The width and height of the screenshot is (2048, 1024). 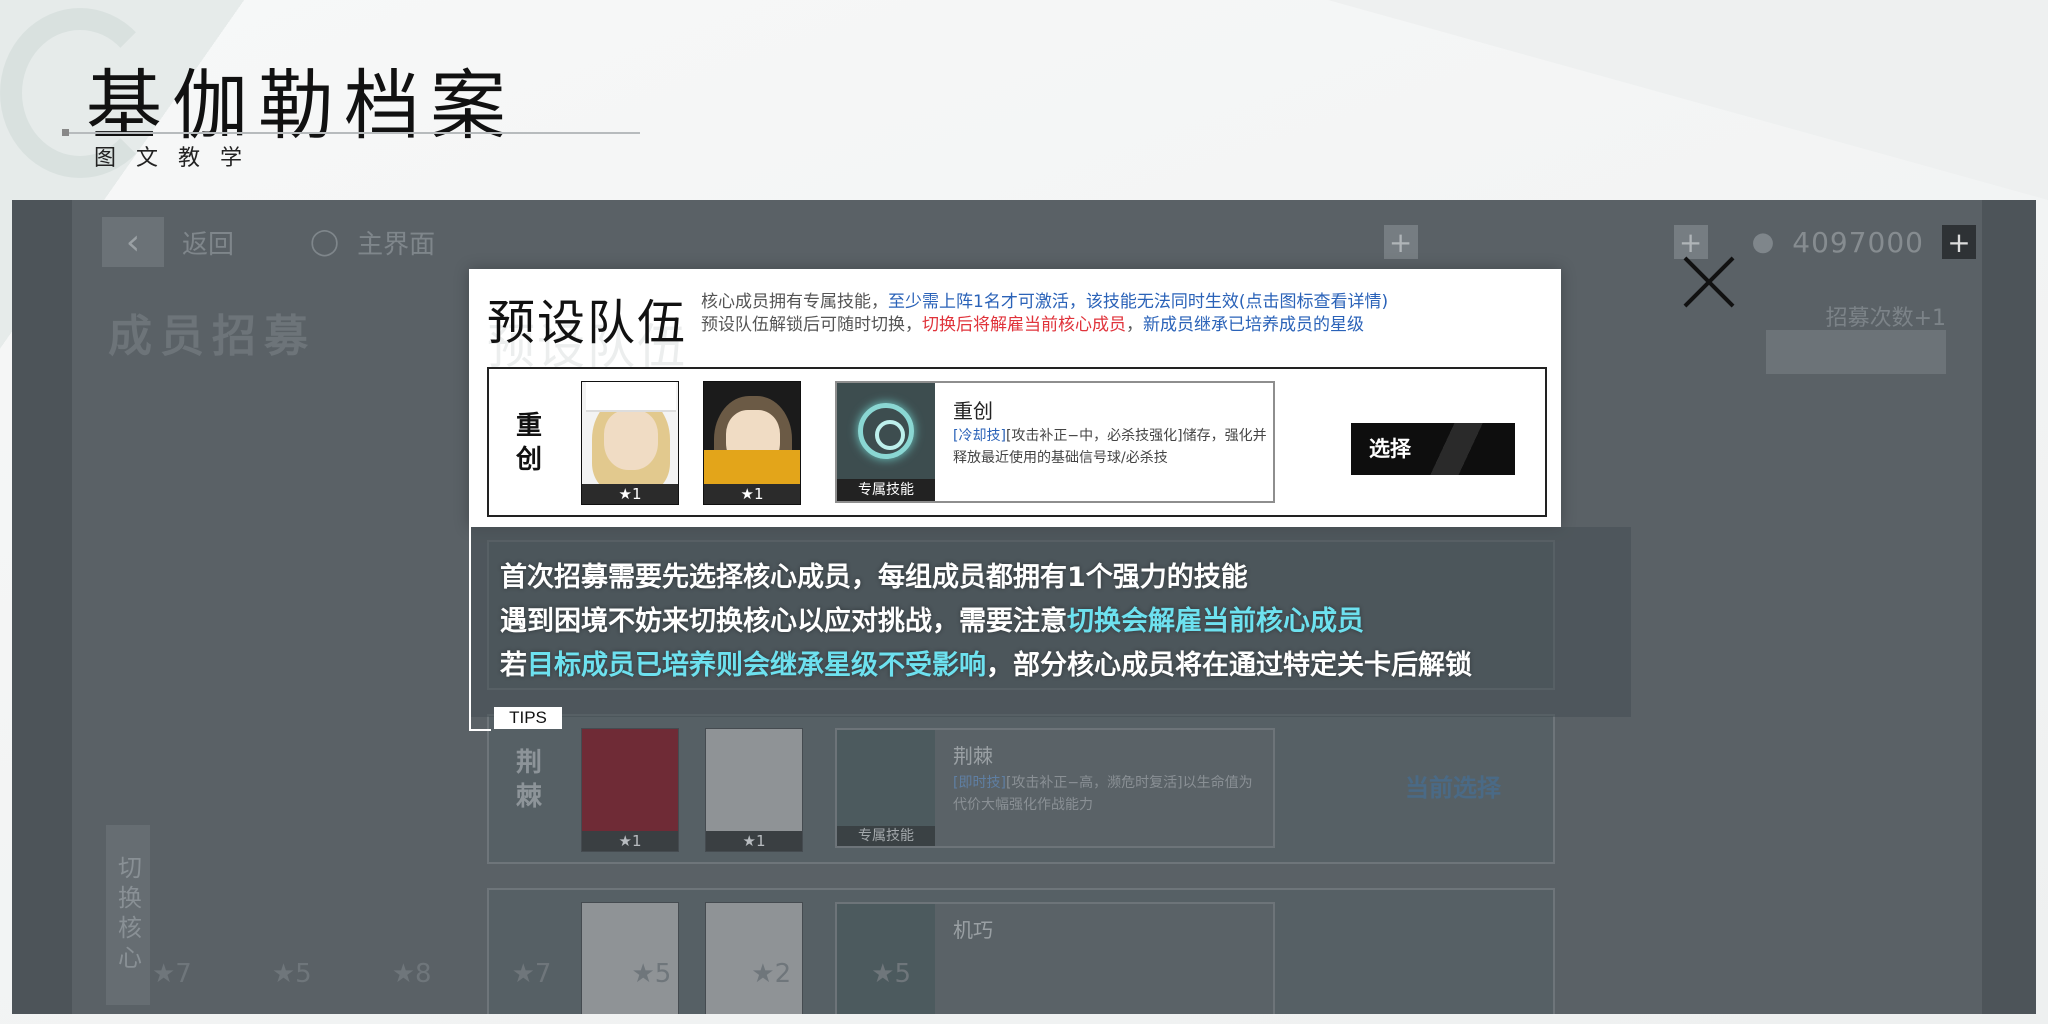 I want to click on skill-name: 机巧, so click(x=973, y=930).